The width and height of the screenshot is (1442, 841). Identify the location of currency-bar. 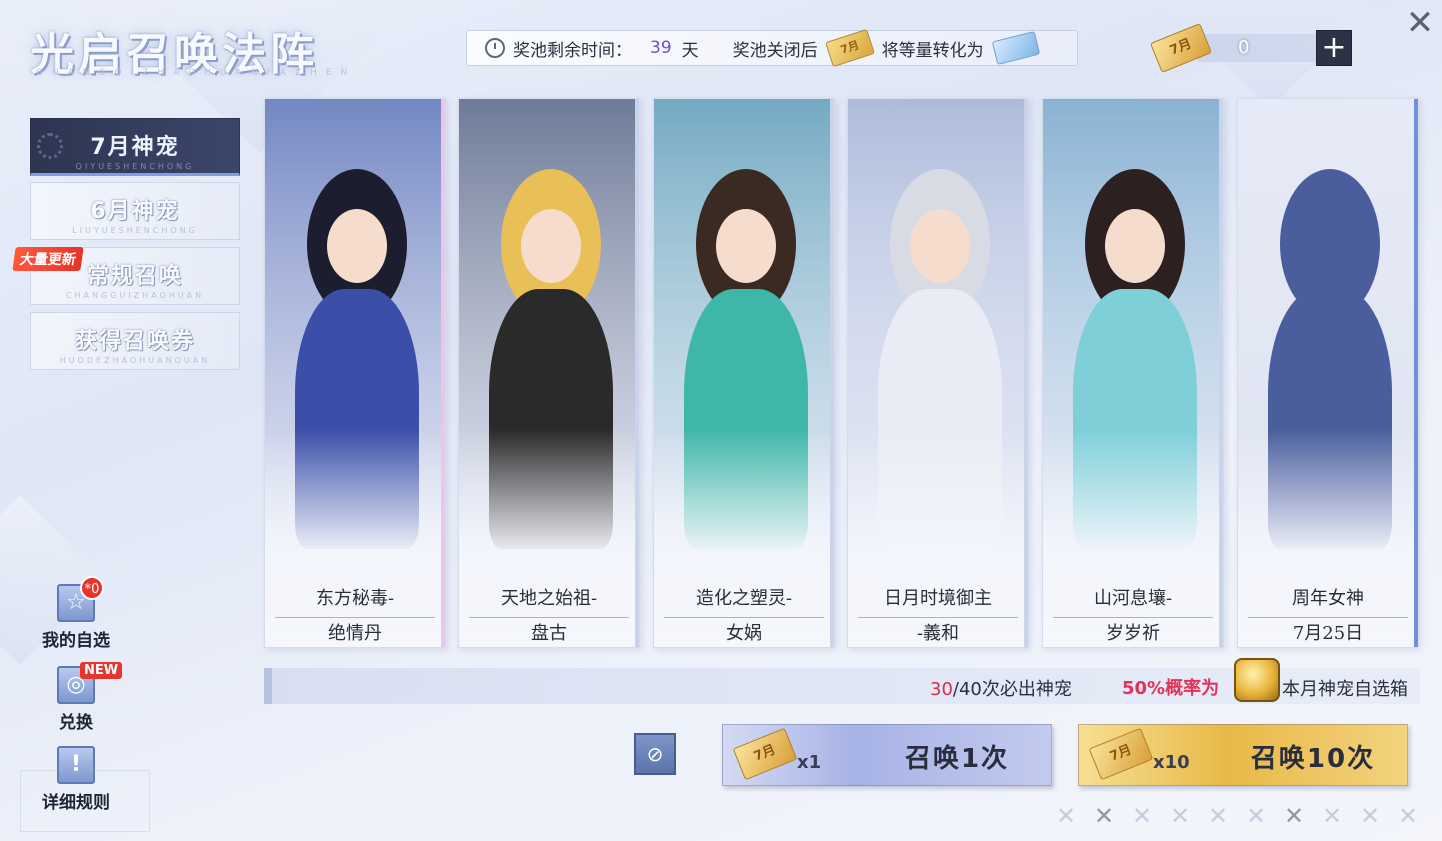
(1264, 48).